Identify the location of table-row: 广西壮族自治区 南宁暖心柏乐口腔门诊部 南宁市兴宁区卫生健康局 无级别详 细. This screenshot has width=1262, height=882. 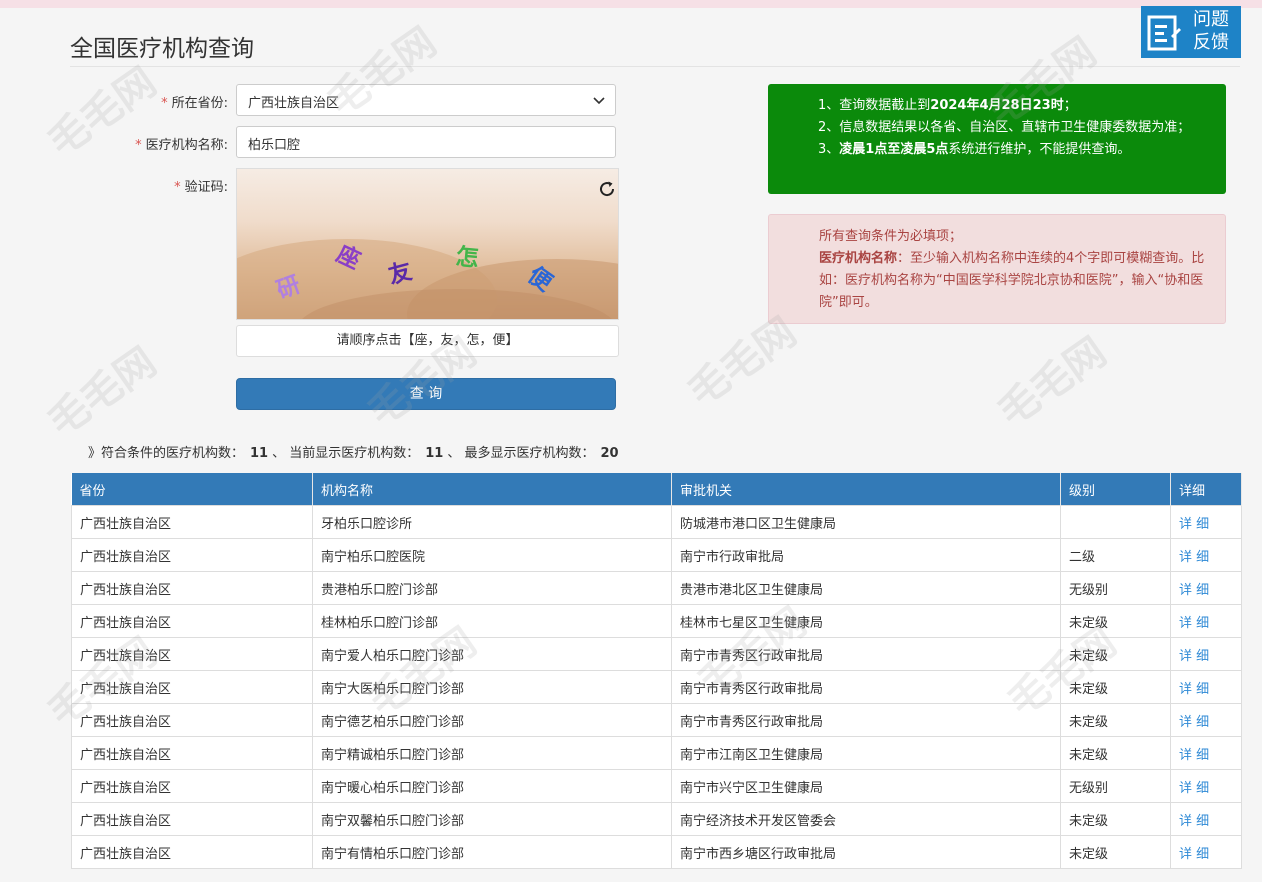
(656, 786).